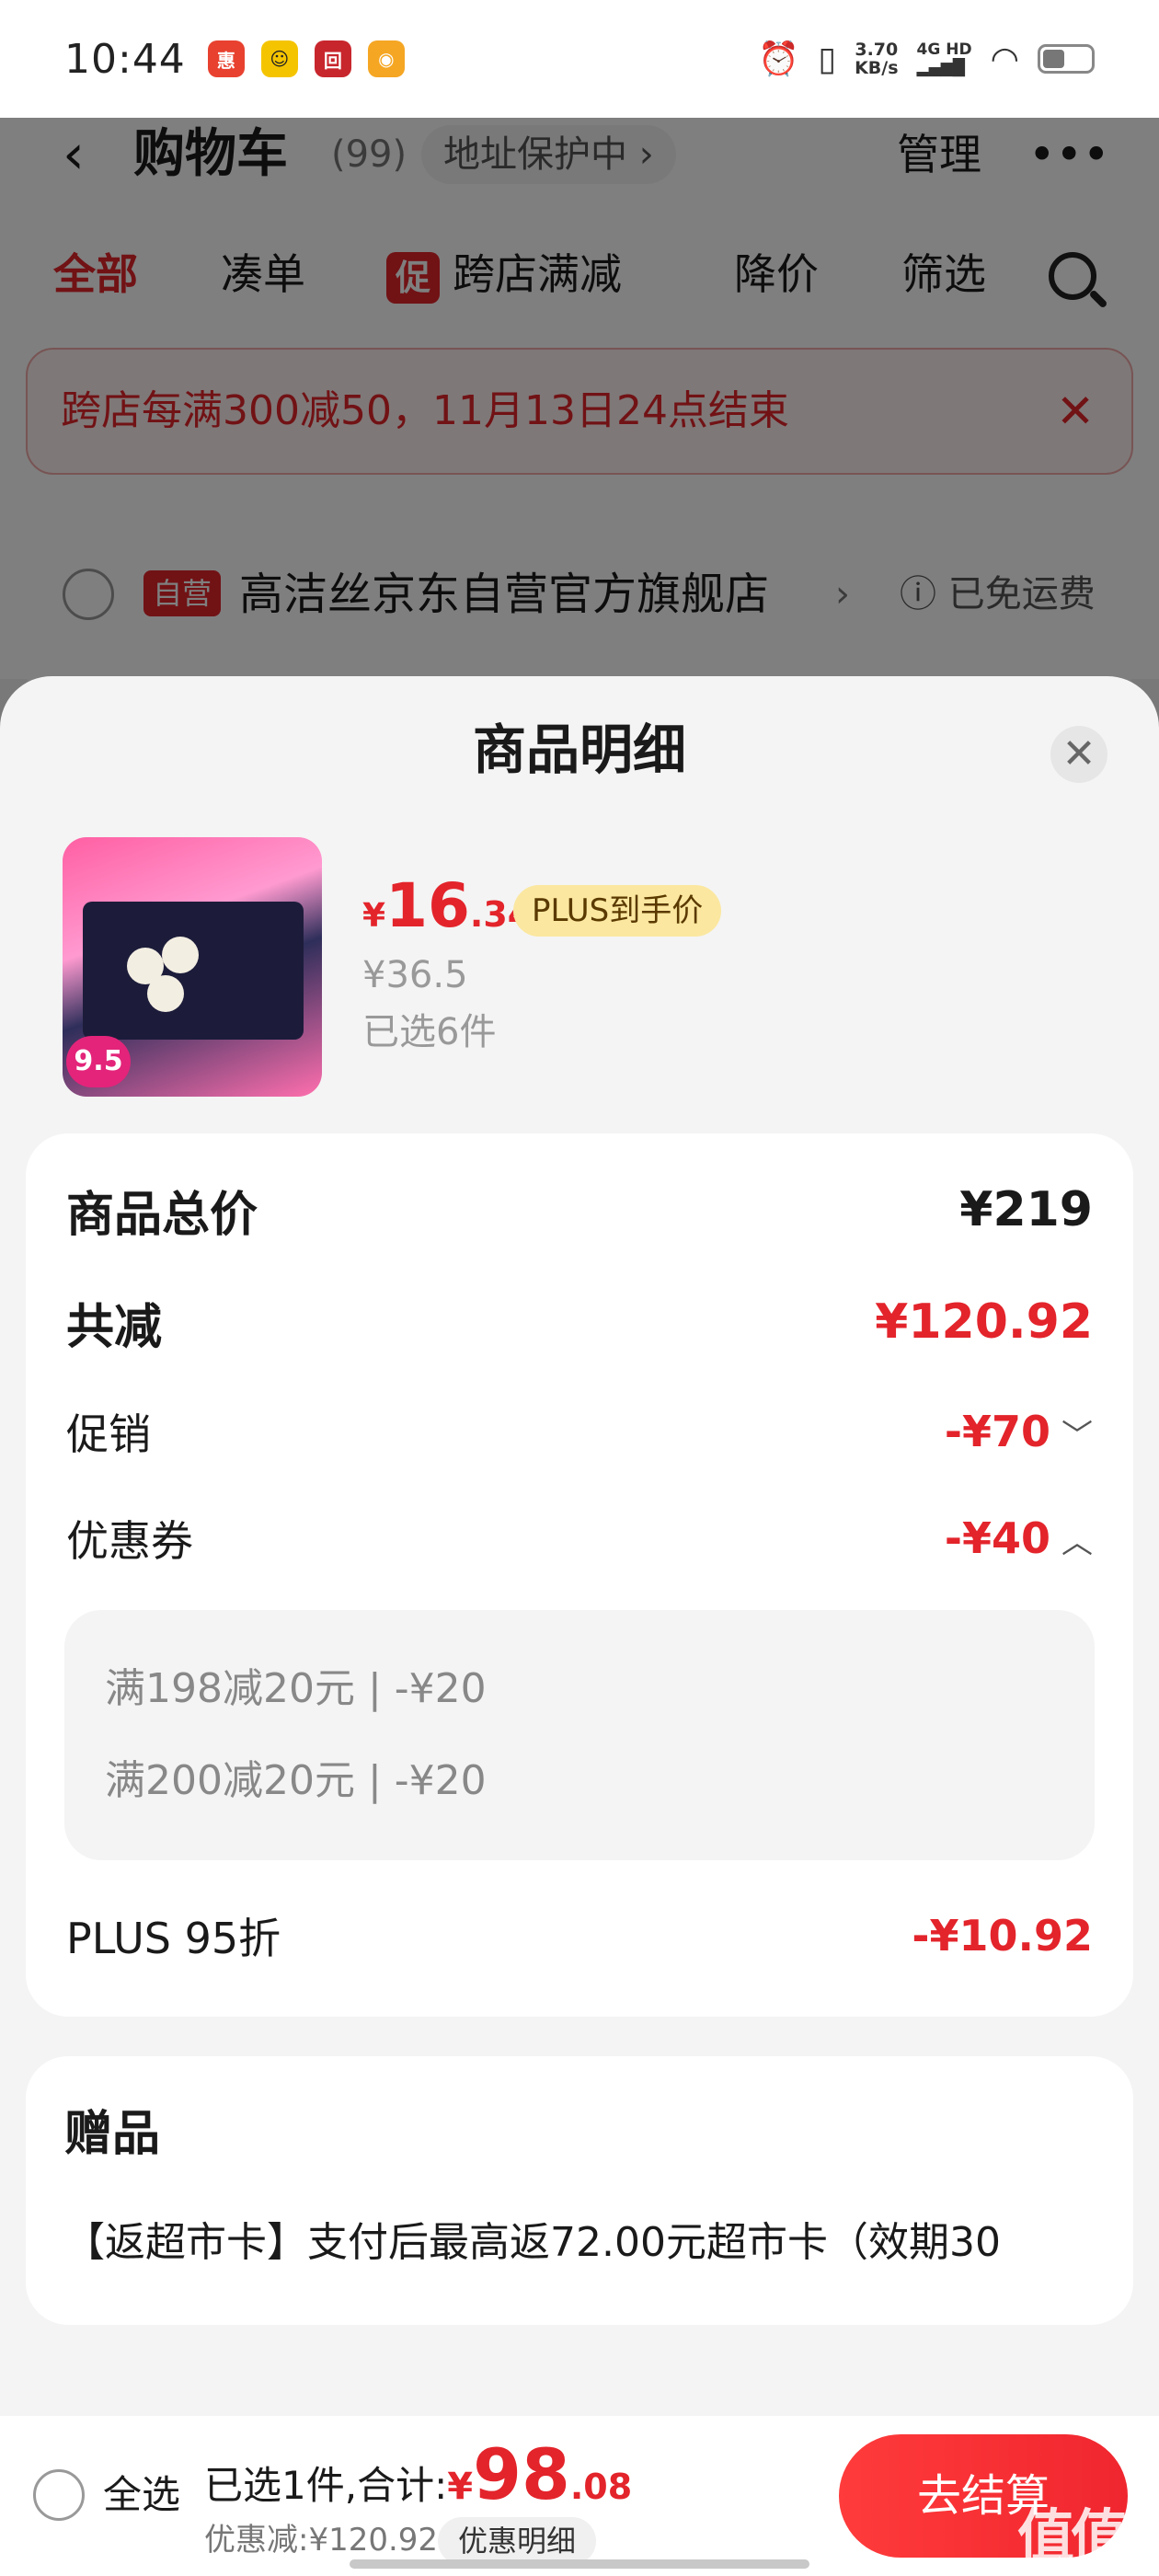 The height and width of the screenshot is (2576, 1159). I want to click on cart-header: ‹ 购物车 (99) 地址保护中 › 管理 •••, so click(579, 159).